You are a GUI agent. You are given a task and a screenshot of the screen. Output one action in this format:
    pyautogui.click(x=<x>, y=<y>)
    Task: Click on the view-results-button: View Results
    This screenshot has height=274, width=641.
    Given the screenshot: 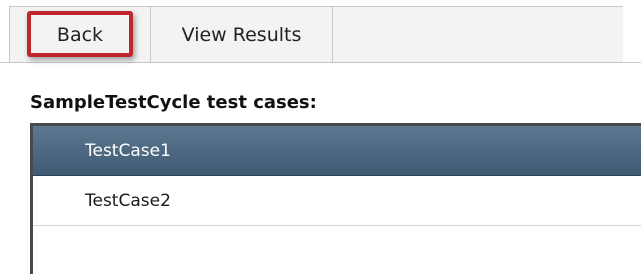 What is the action you would take?
    pyautogui.click(x=242, y=34)
    